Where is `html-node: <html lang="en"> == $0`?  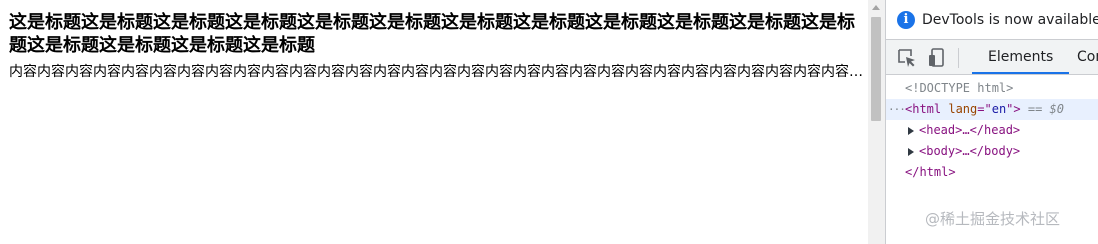
html-node: <html lang="en"> == $0 is located at coordinates (984, 109).